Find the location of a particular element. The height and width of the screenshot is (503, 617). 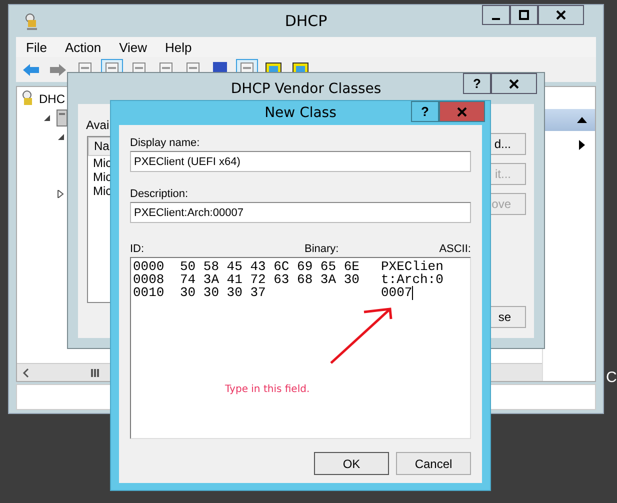

dialog-button: OK is located at coordinates (351, 463).